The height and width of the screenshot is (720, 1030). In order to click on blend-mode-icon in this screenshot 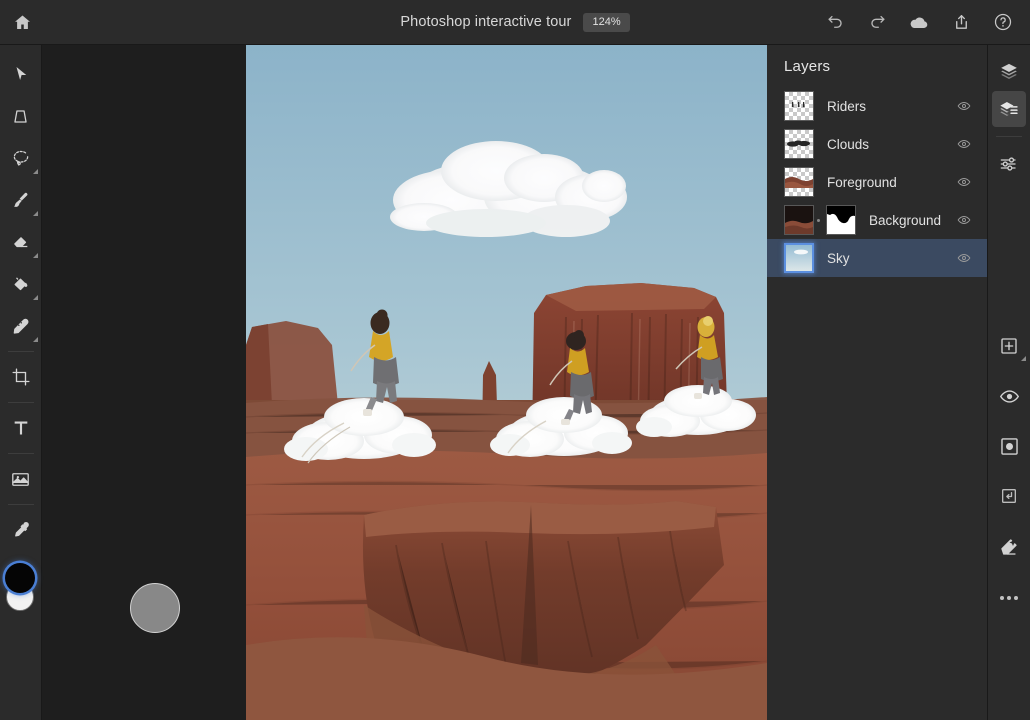, I will do `click(1009, 546)`.